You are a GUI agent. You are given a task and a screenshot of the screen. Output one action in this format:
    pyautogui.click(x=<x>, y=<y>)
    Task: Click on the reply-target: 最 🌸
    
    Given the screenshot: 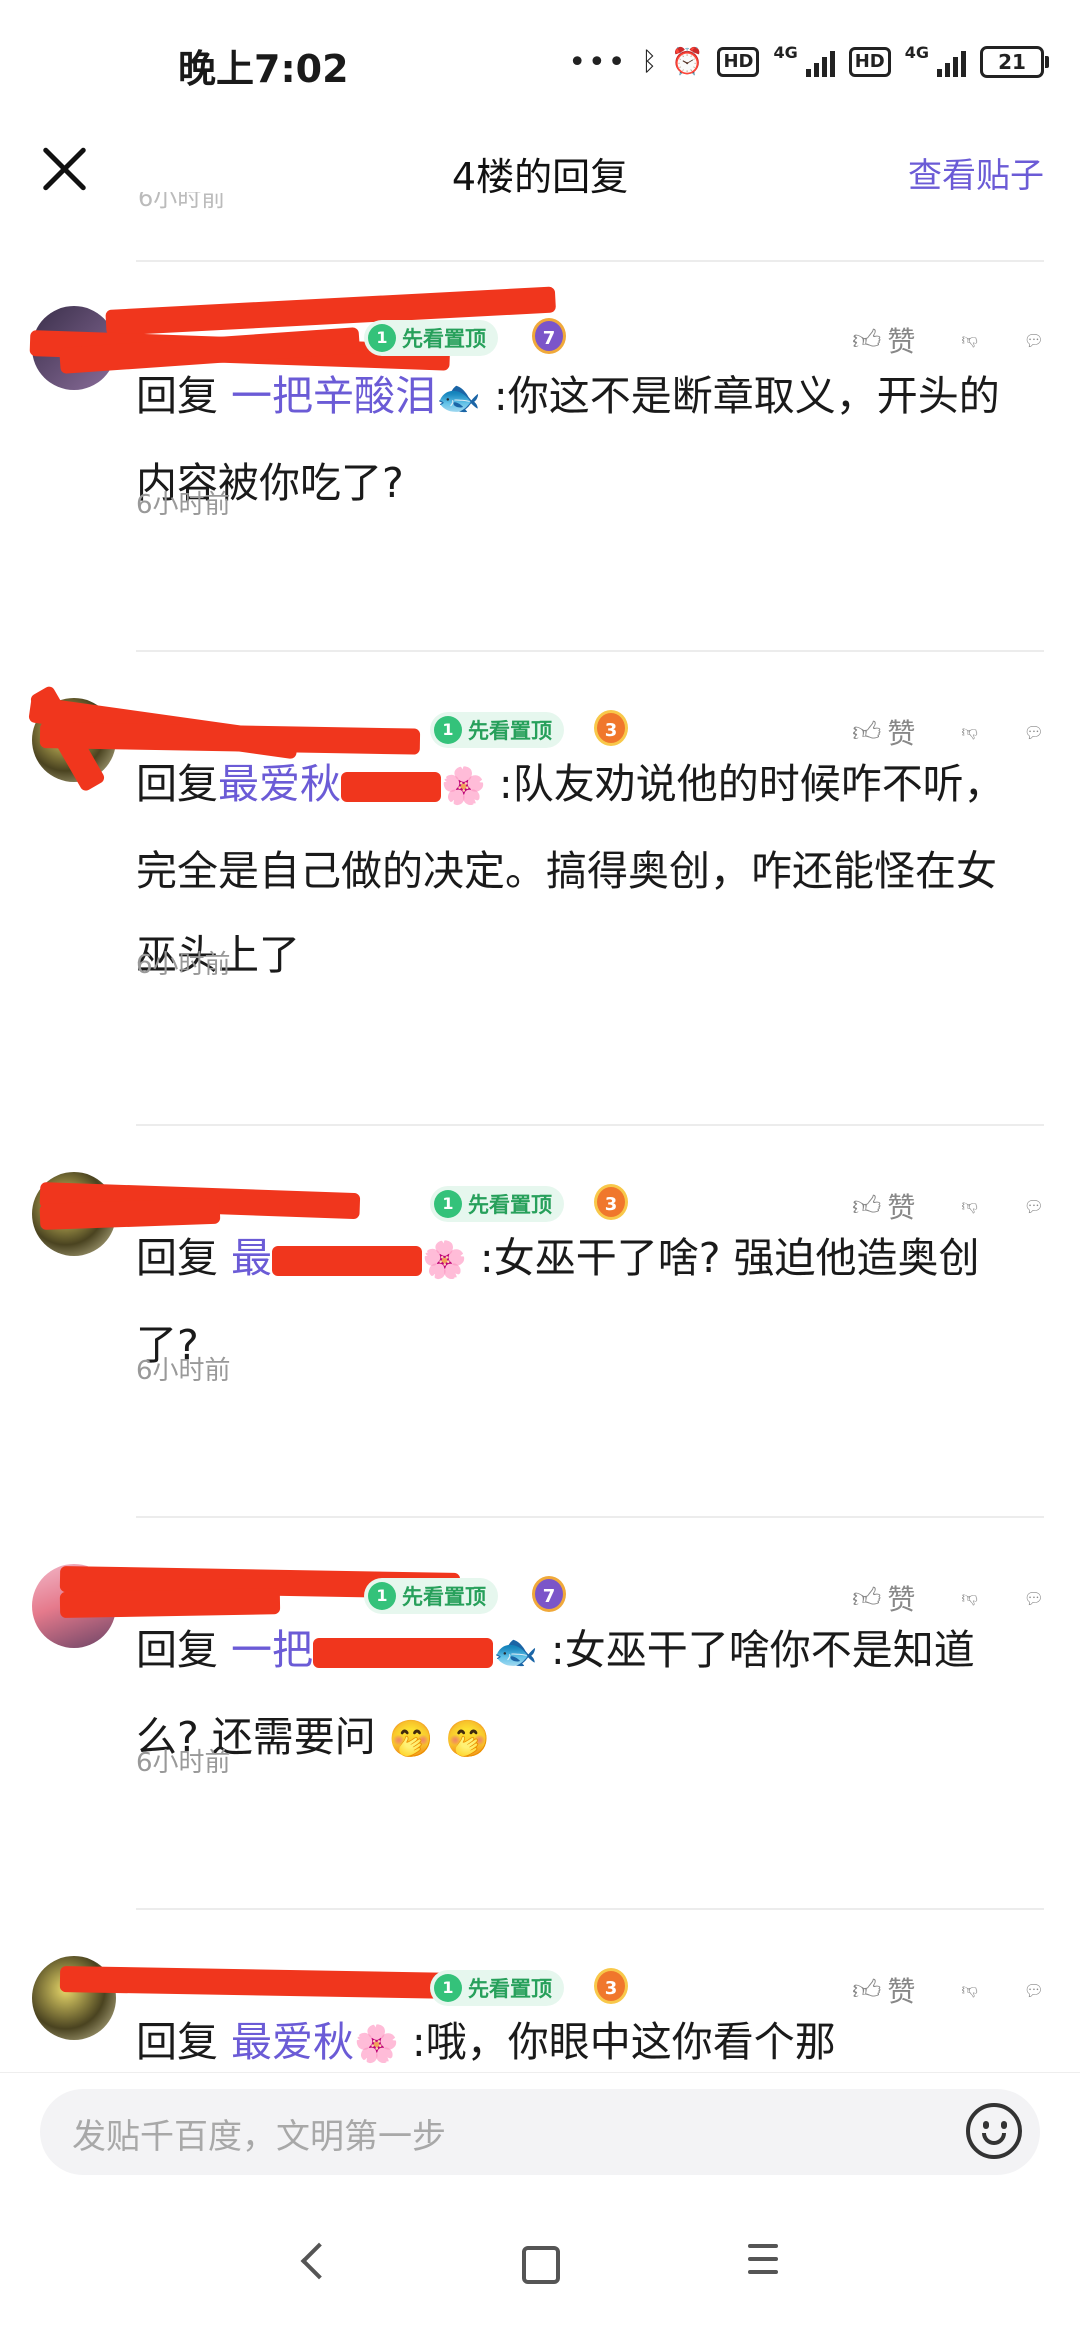 What is the action you would take?
    pyautogui.click(x=349, y=1258)
    